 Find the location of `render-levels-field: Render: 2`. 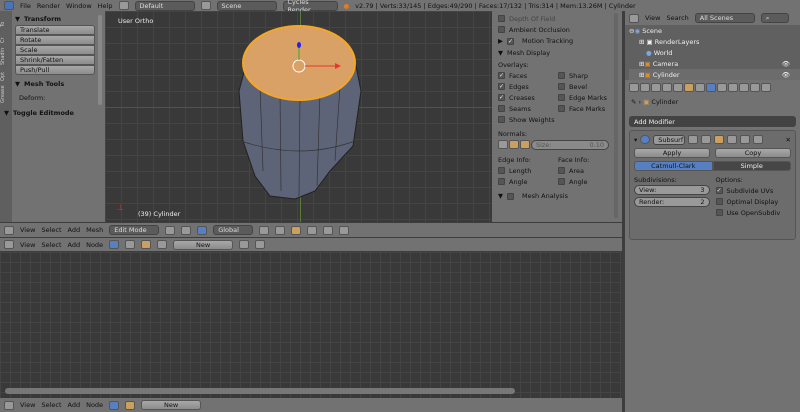

render-levels-field: Render: 2 is located at coordinates (672, 202).